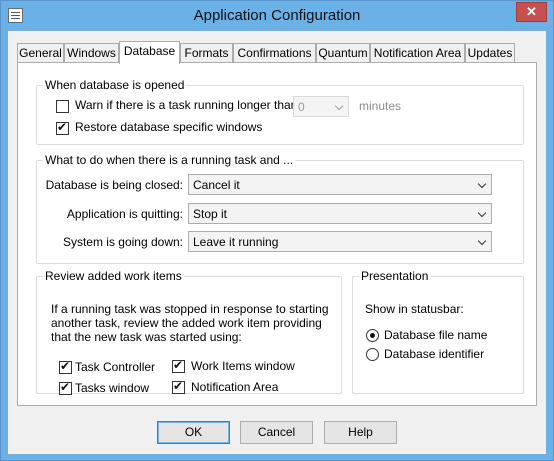  What do you see at coordinates (340, 184) in the screenshot?
I see `database-closing-combo: Cancel it` at bounding box center [340, 184].